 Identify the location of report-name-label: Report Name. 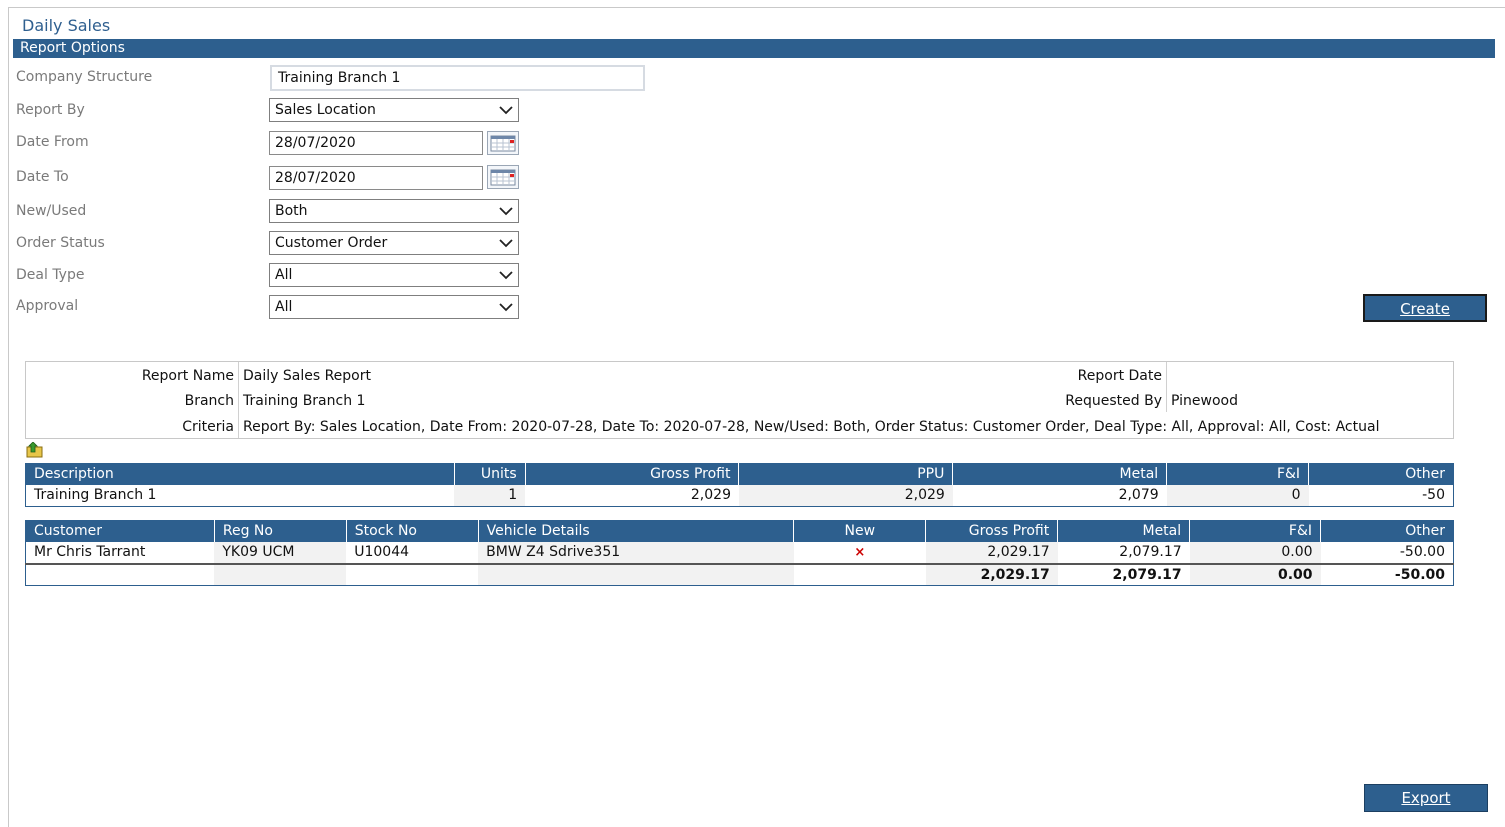
(187, 376).